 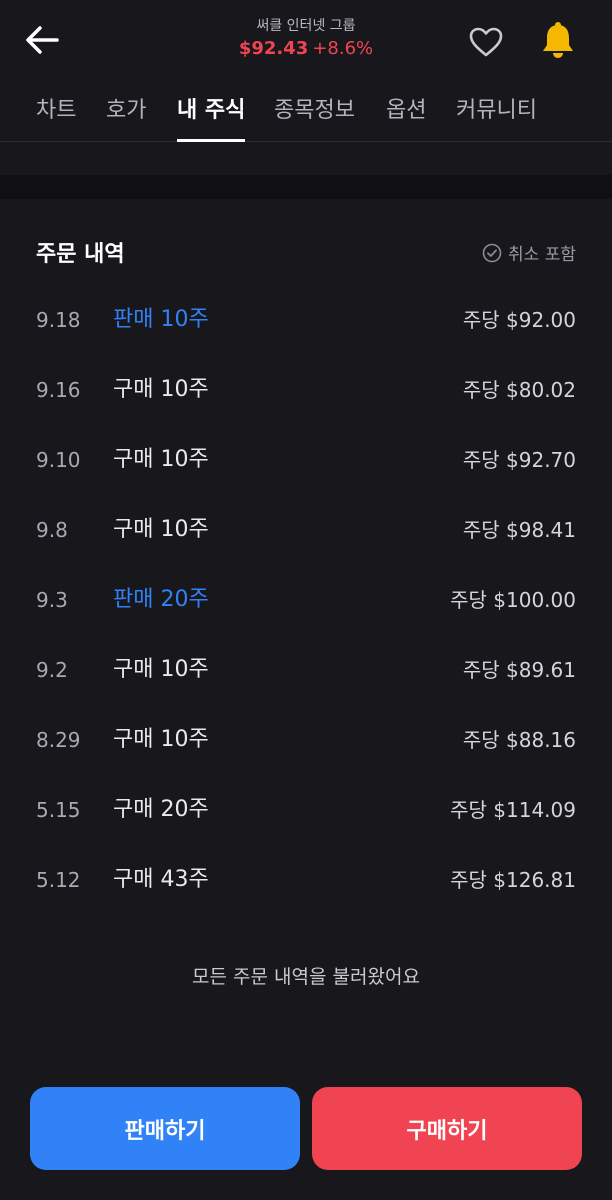 What do you see at coordinates (306, 390) in the screenshot?
I see `order-row: 9.16 구매 10주 주당 $80.02` at bounding box center [306, 390].